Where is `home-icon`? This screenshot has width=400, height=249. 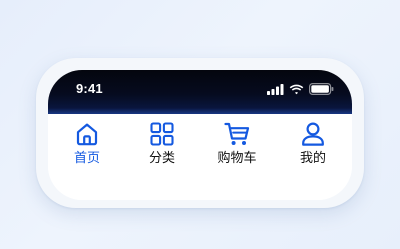 home-icon is located at coordinates (87, 134).